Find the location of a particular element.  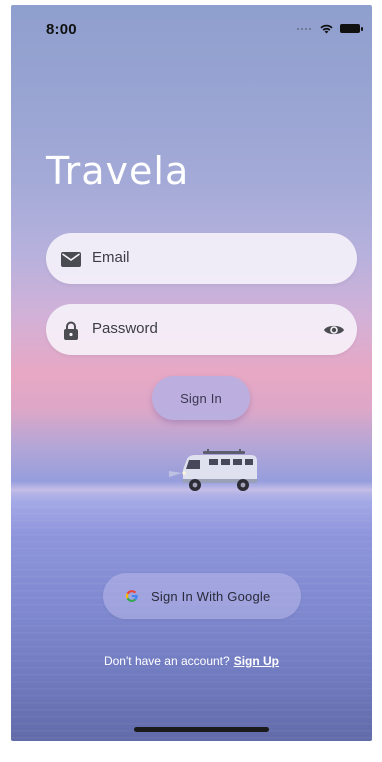

wifi-icon is located at coordinates (326, 29).